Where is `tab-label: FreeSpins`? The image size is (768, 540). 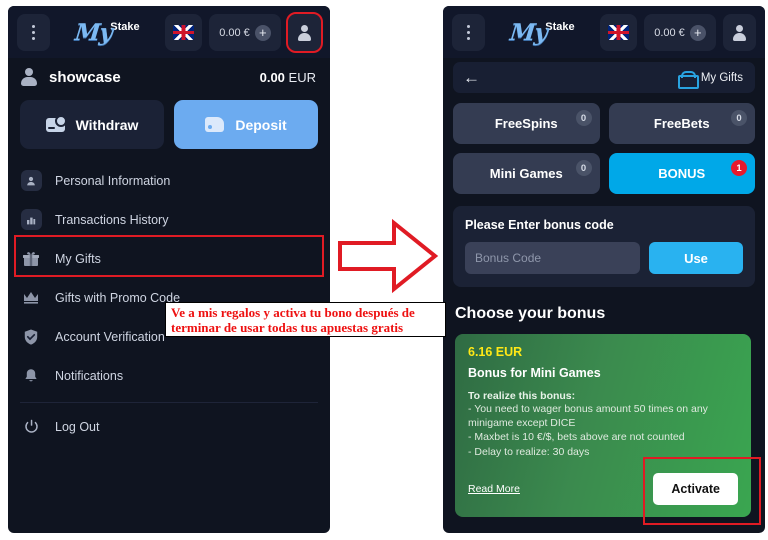 tab-label: FreeSpins is located at coordinates (526, 123).